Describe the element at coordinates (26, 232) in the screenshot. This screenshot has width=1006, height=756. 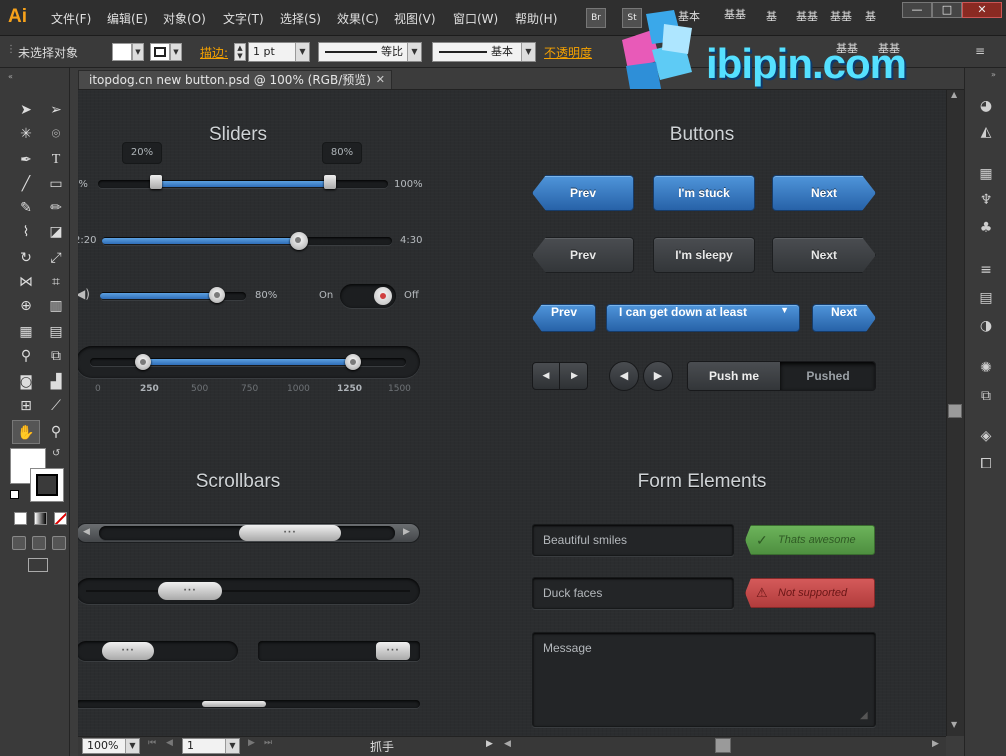
I see `blob-brush-tool-icon: ⌇` at that location.